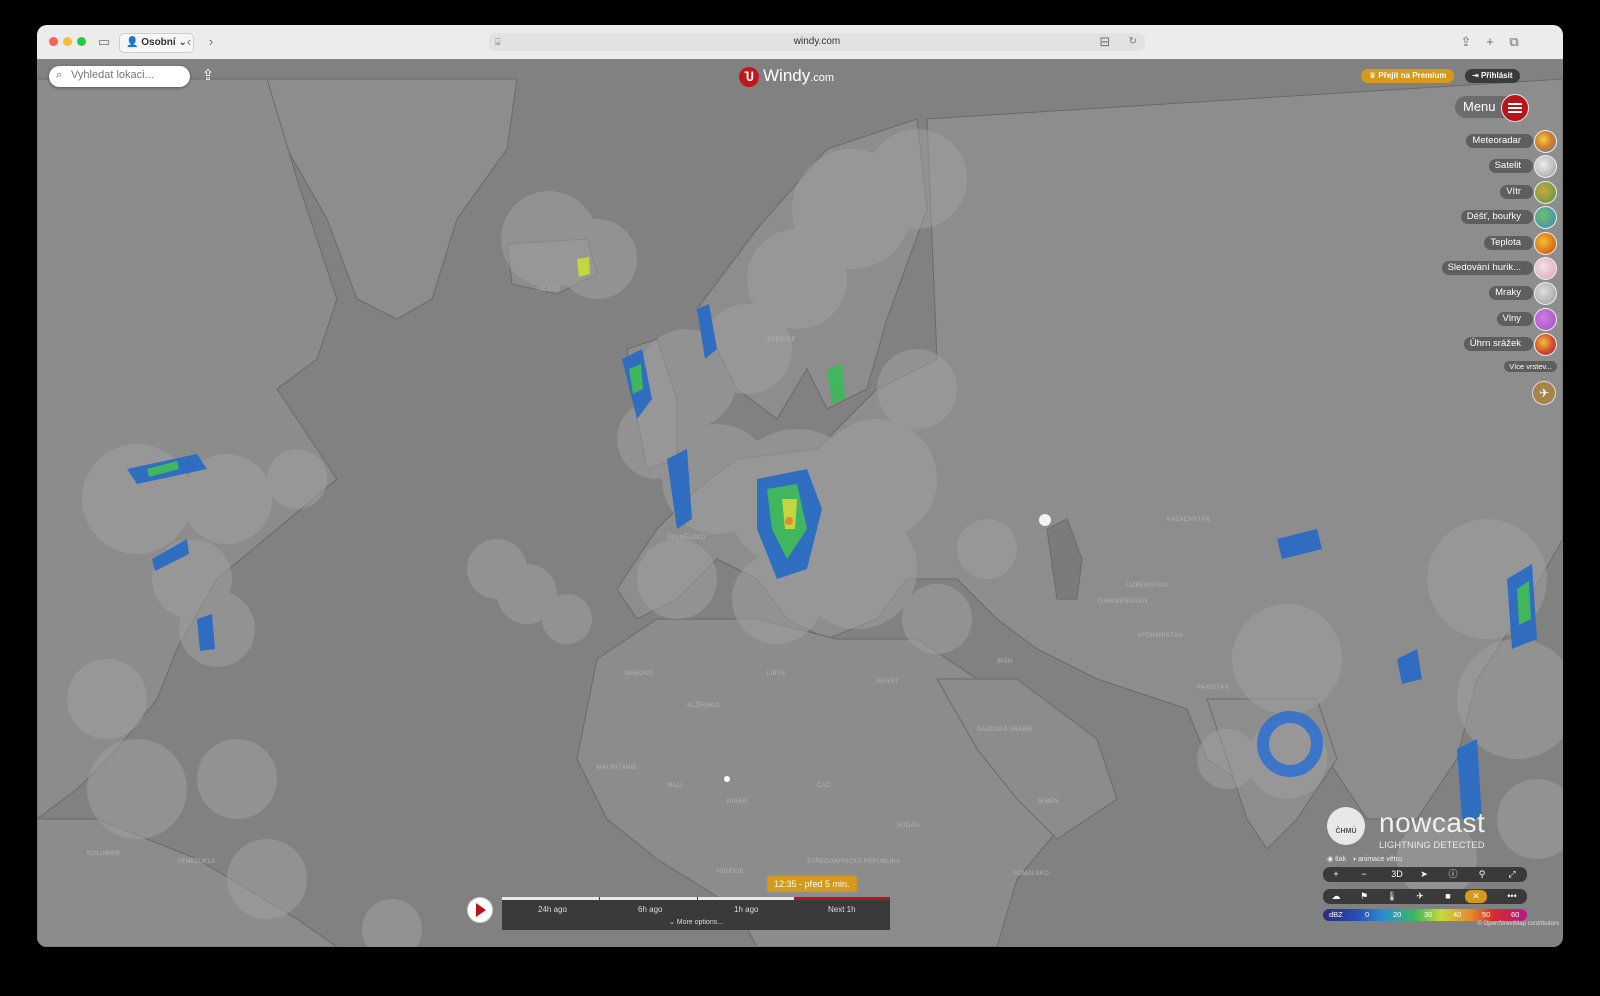 The image size is (1600, 996). What do you see at coordinates (1420, 896) in the screenshot?
I see `flight-icon: ✈` at bounding box center [1420, 896].